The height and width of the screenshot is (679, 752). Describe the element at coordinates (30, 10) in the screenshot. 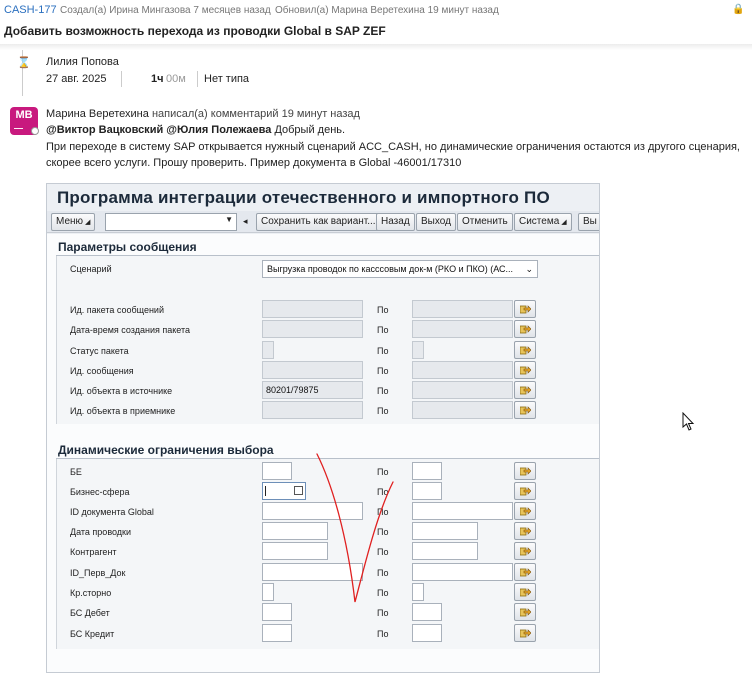

I see `issue-key-link: CASH-177` at that location.